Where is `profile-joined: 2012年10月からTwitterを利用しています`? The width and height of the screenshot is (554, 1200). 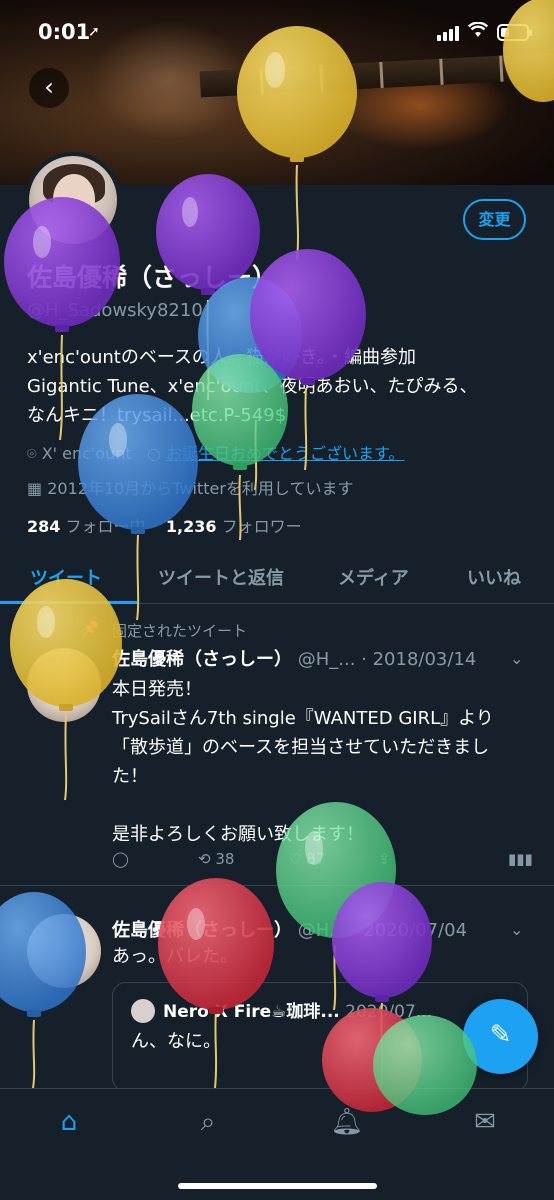 profile-joined: 2012年10月からTwitterを利用しています is located at coordinates (200, 488).